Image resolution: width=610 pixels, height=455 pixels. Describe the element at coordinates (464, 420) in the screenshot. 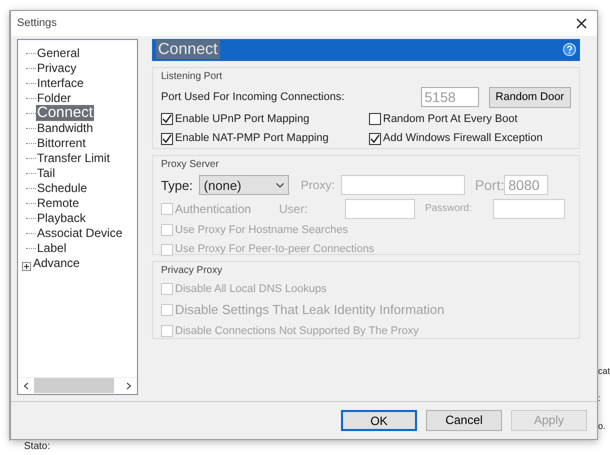

I see `dialog-button: Cancel` at that location.